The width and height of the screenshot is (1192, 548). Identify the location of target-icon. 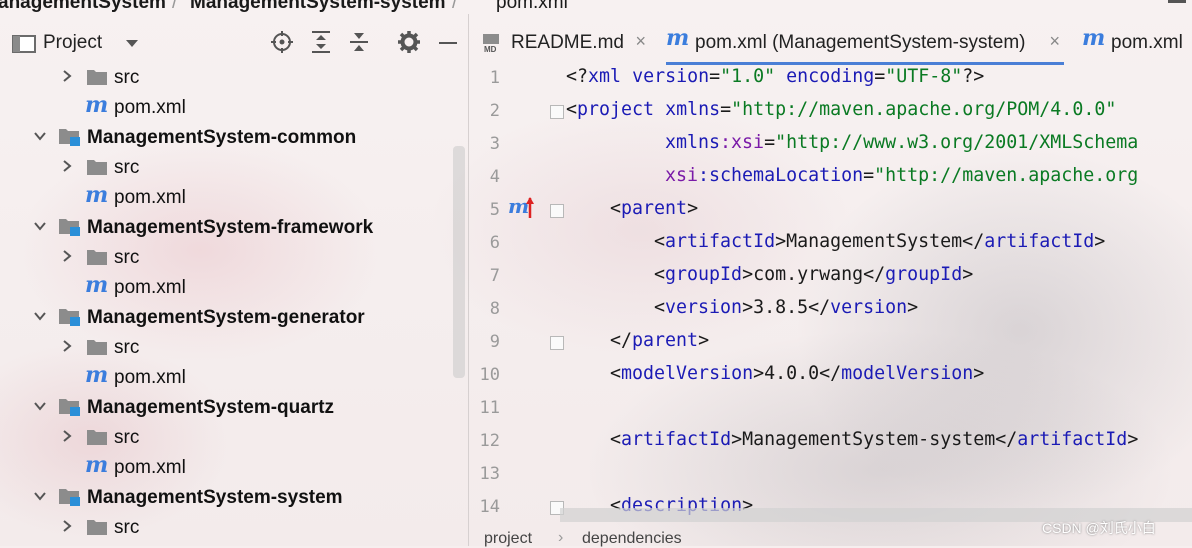
(282, 42).